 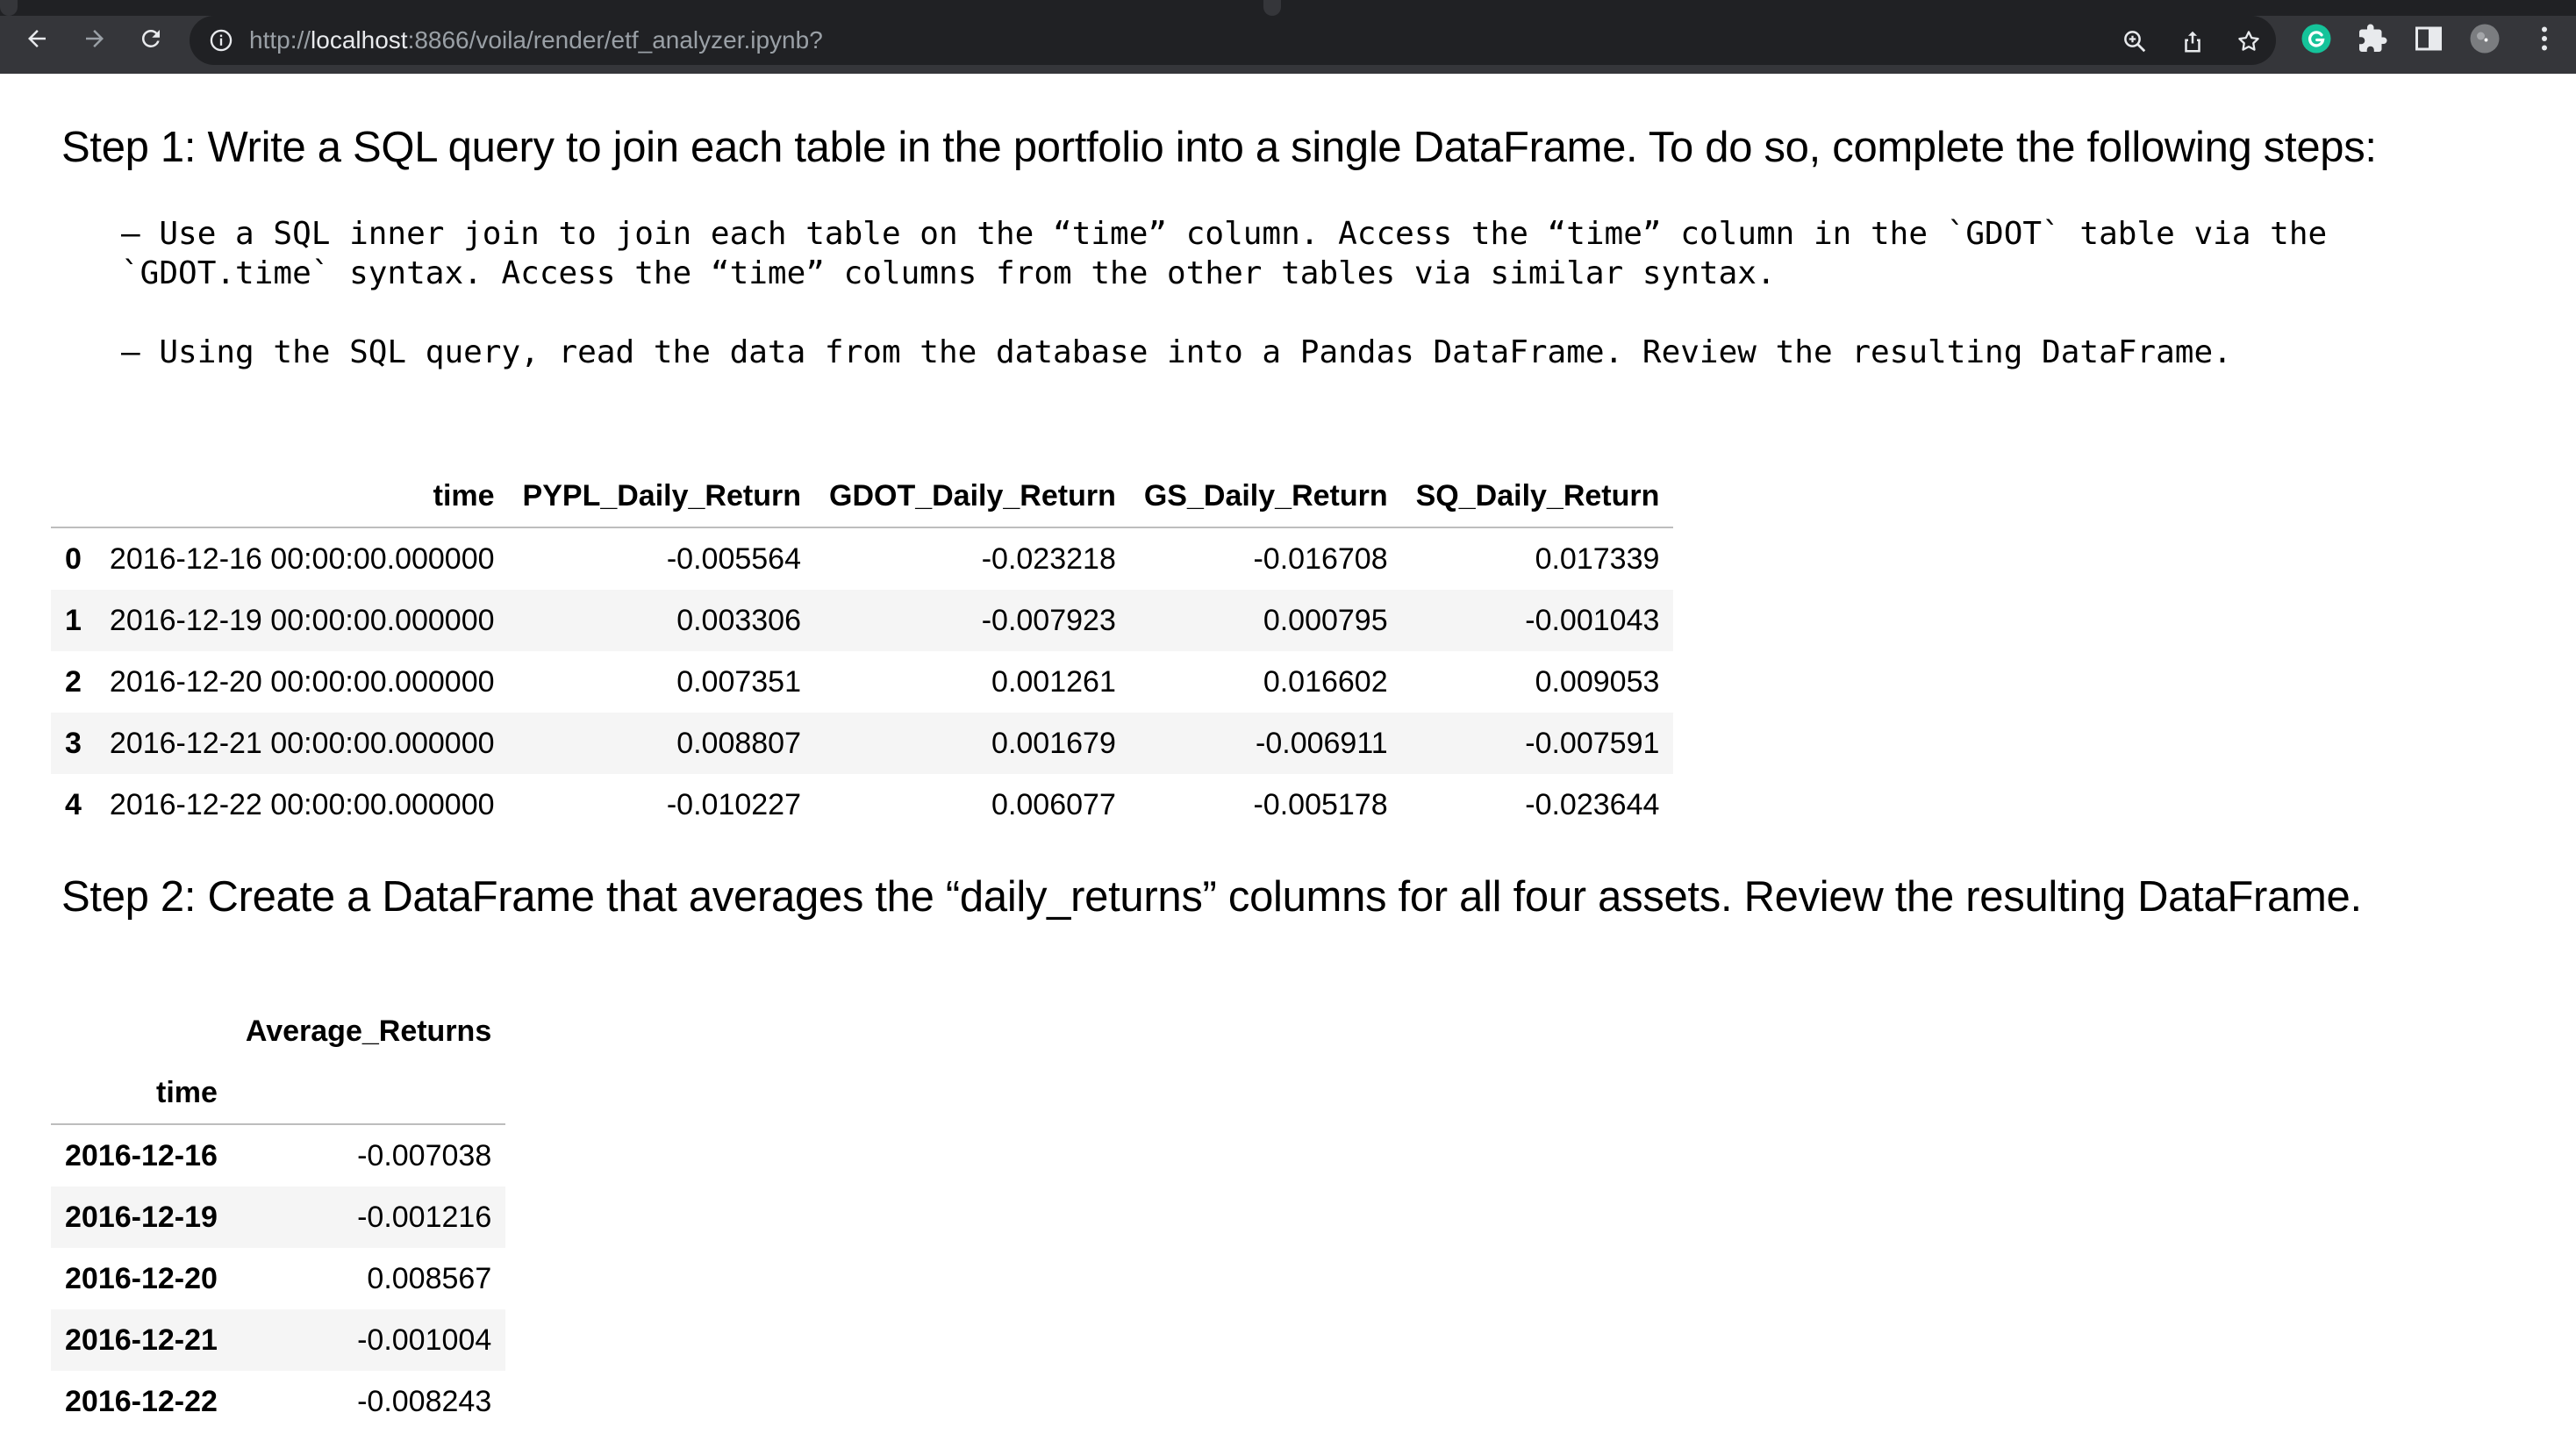 What do you see at coordinates (73, 804) in the screenshot?
I see `row-index: 4` at bounding box center [73, 804].